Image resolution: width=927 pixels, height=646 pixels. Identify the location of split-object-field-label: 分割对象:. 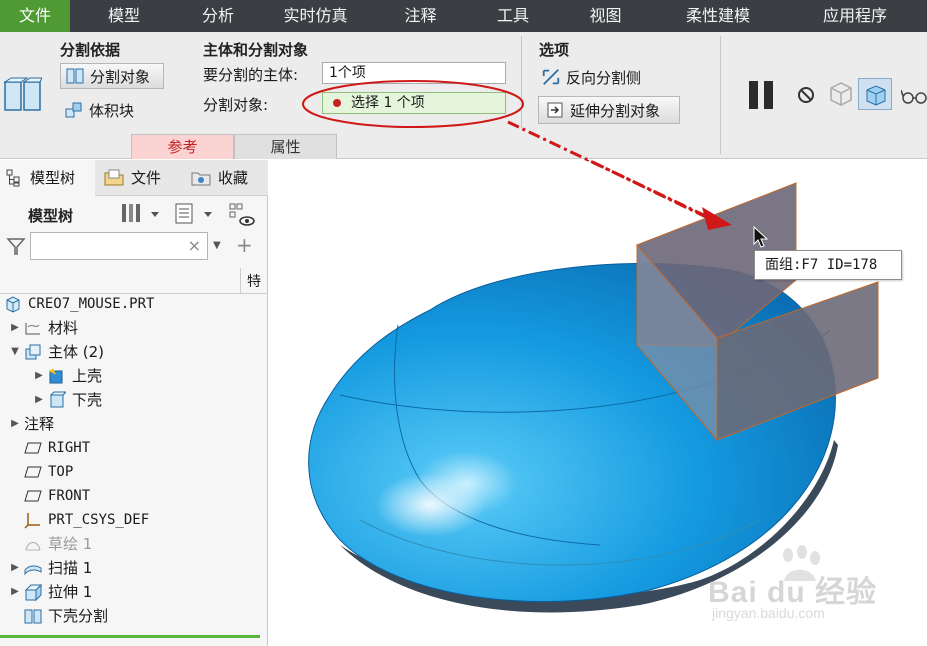
(236, 105).